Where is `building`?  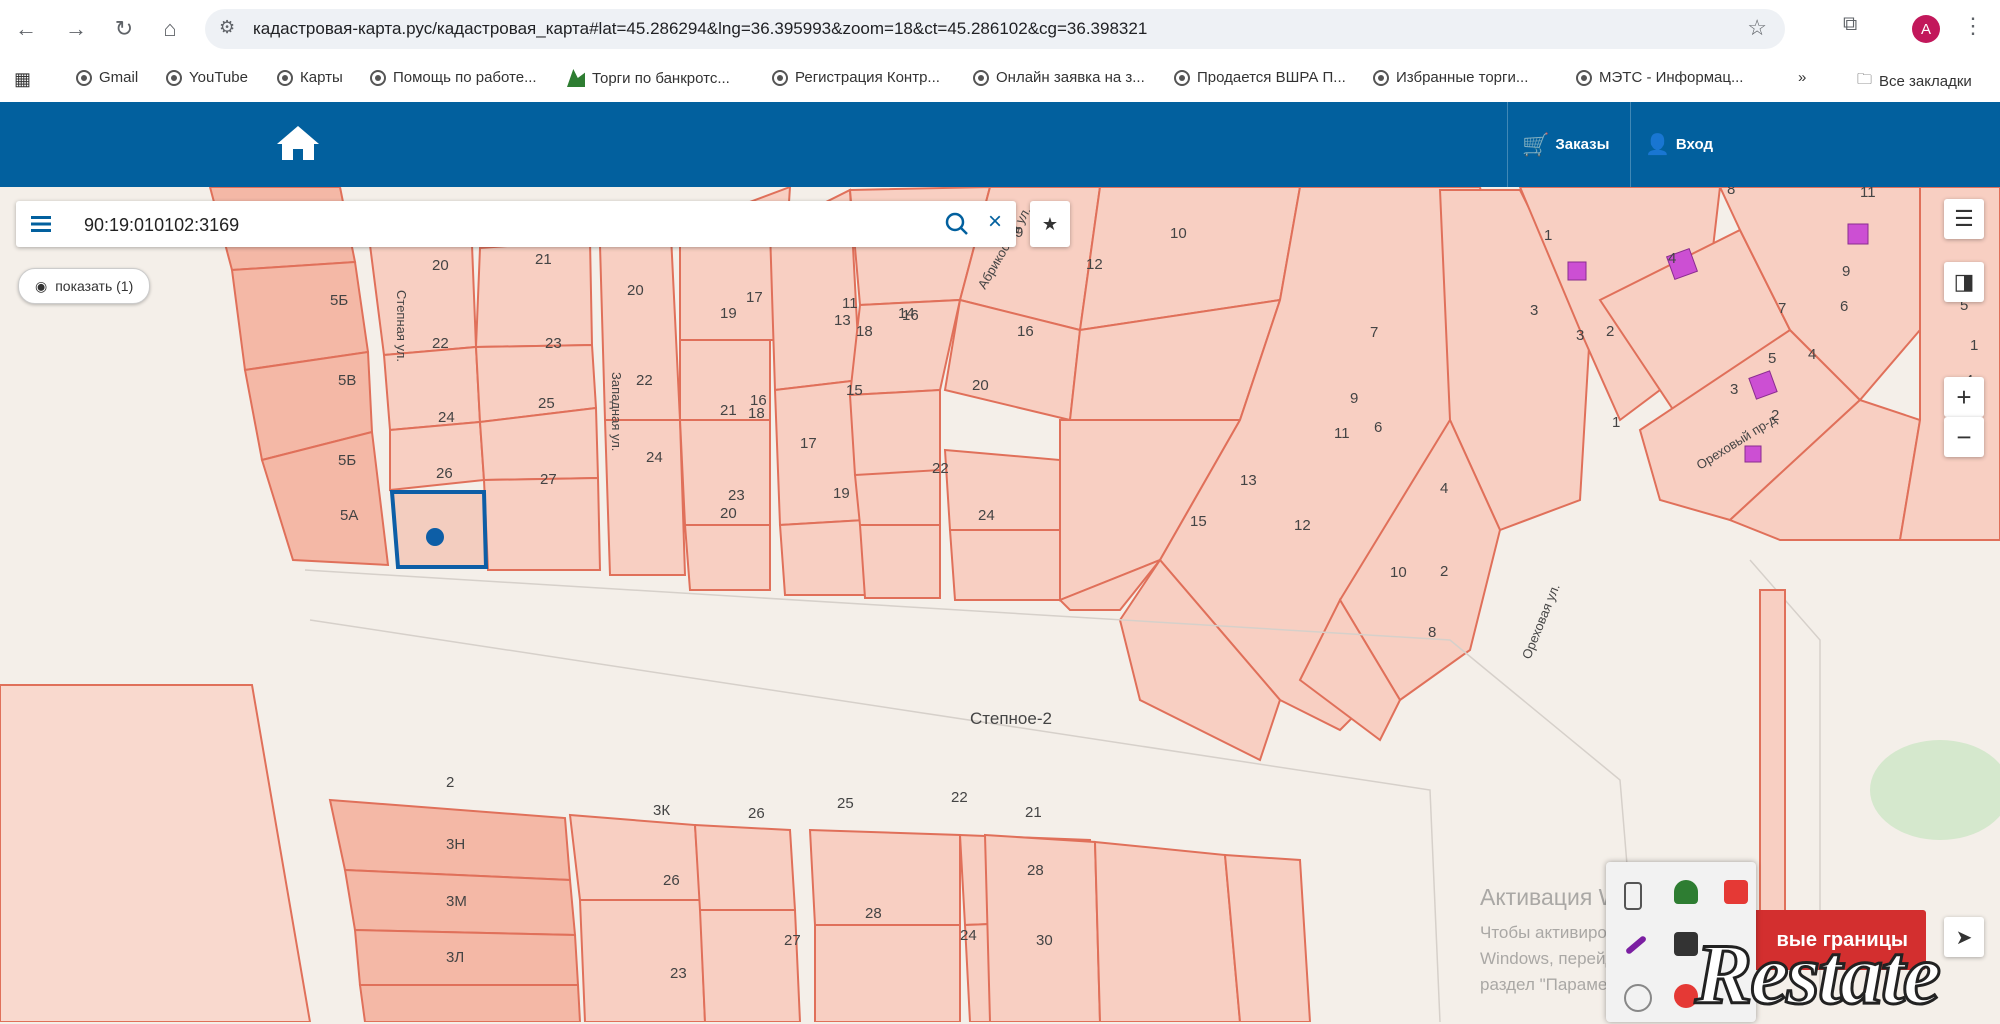 building is located at coordinates (1577, 271).